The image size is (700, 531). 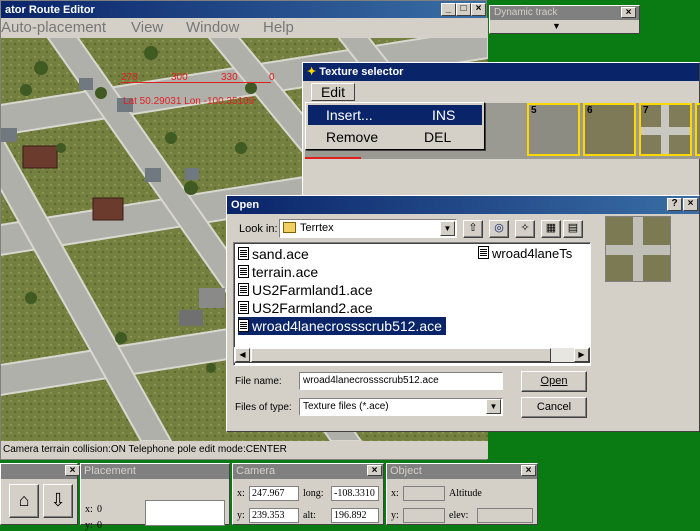 What do you see at coordinates (556, 26) in the screenshot?
I see `dropdown-arrow-icon: ▼` at bounding box center [556, 26].